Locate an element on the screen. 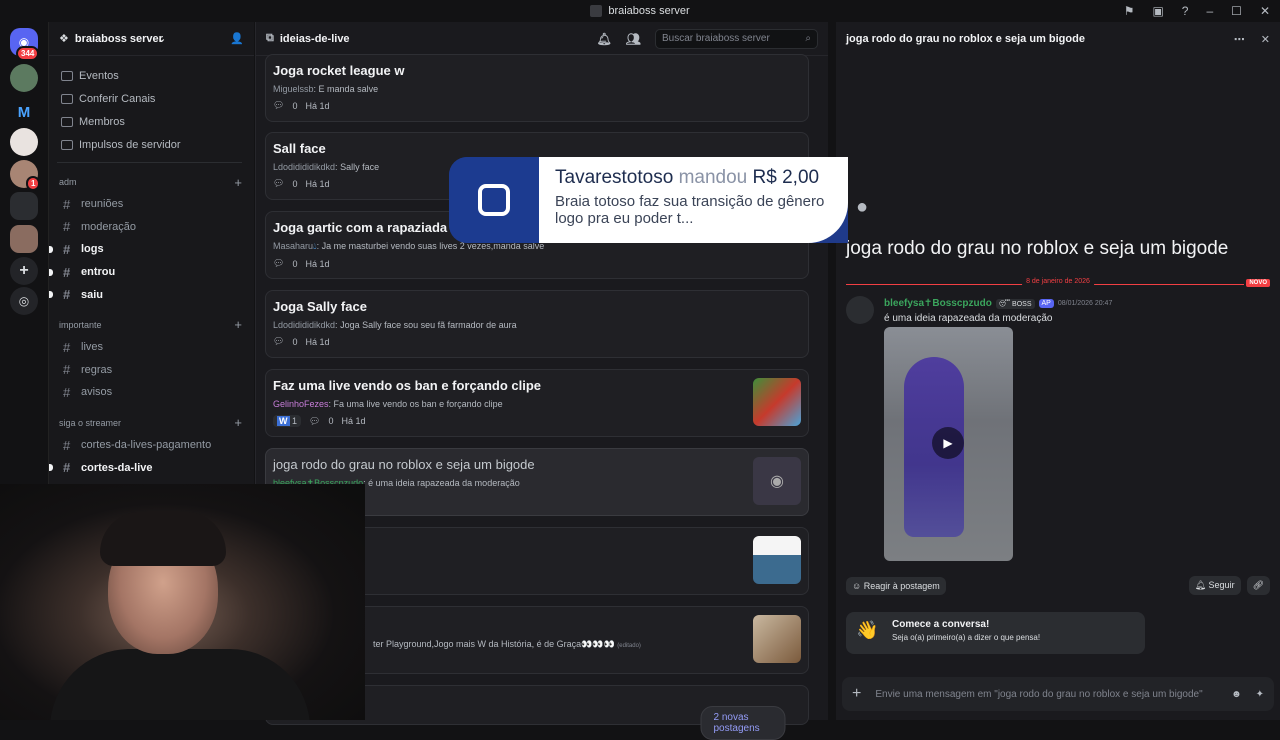  post-author: GelinhoFezes is located at coordinates (301, 404).